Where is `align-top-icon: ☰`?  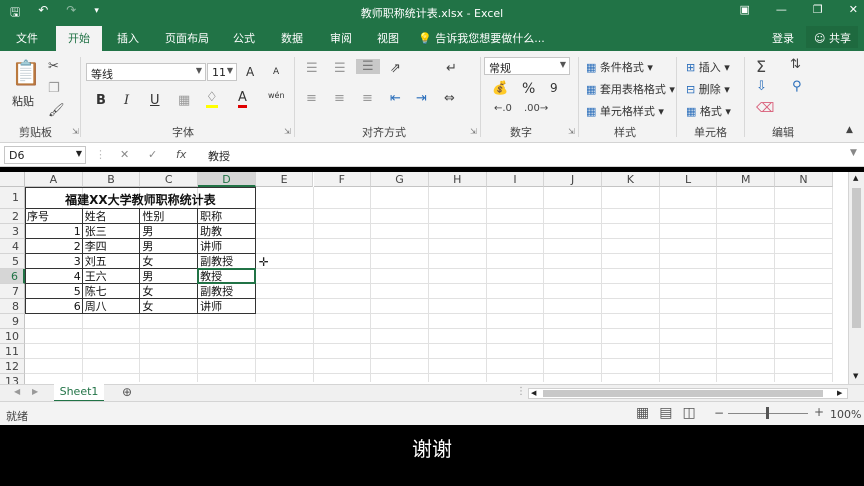
align-top-icon: ☰ is located at coordinates (312, 68).